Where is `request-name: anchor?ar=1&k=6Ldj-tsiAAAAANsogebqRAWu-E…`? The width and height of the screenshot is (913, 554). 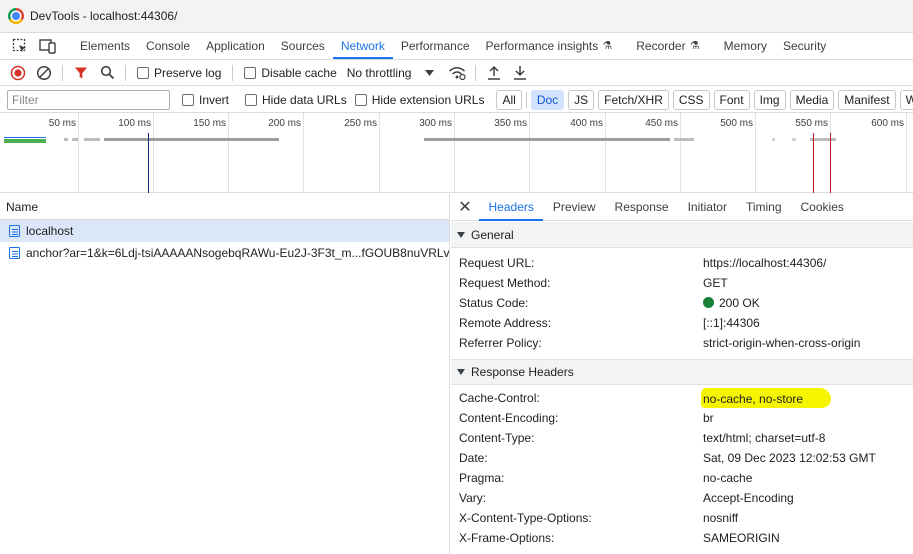
request-name: anchor?ar=1&k=6Ldj-tsiAAAAANsogebqRAWu-E… is located at coordinates (237, 253).